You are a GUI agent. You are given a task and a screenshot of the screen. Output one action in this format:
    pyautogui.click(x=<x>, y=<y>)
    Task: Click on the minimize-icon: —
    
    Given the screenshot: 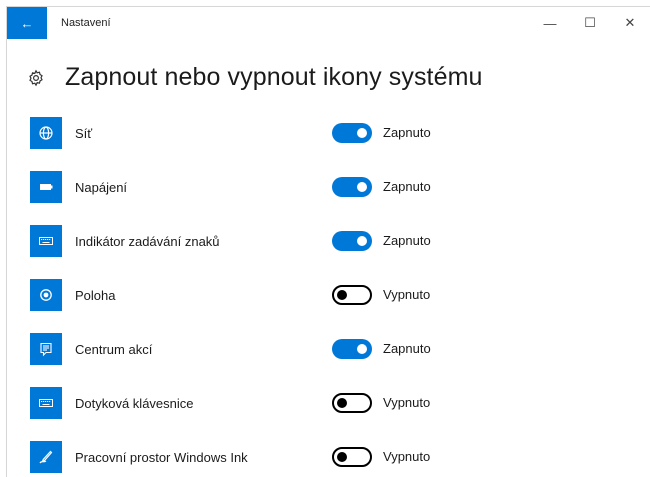 What is the action you would take?
    pyautogui.click(x=550, y=23)
    